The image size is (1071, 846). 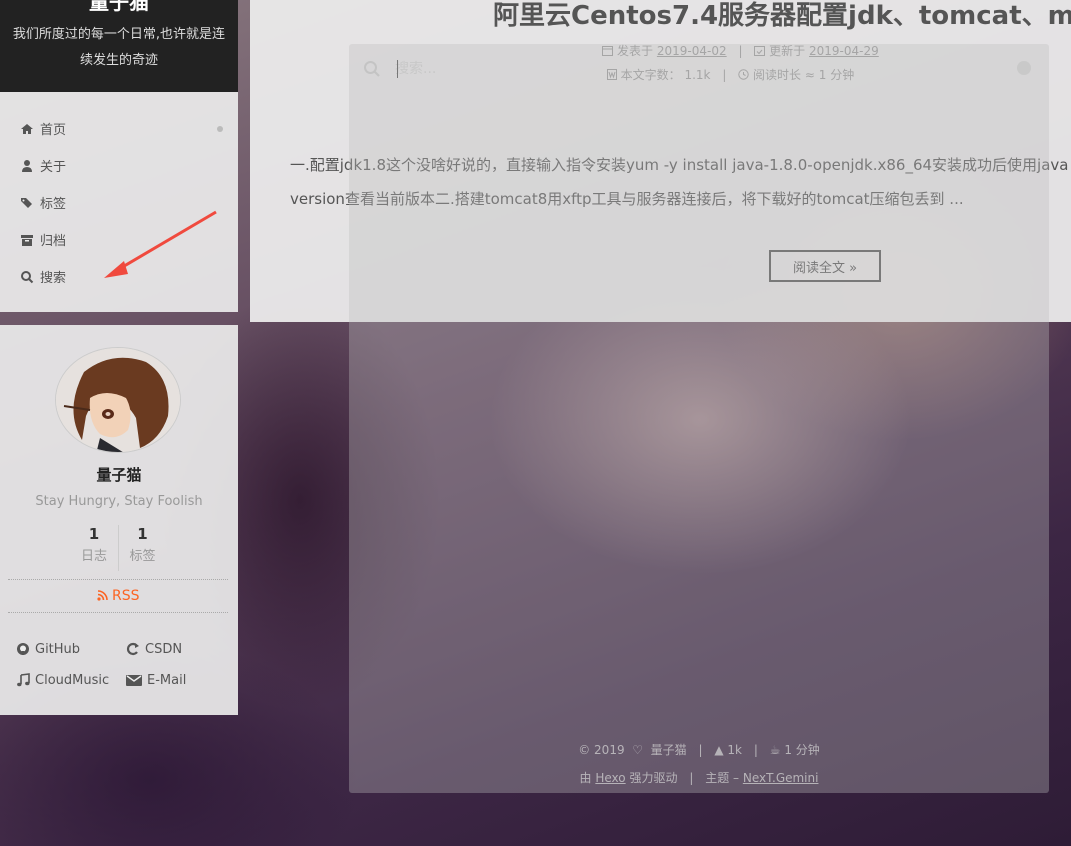 I want to click on site-title: 量子猫, so click(x=119, y=7).